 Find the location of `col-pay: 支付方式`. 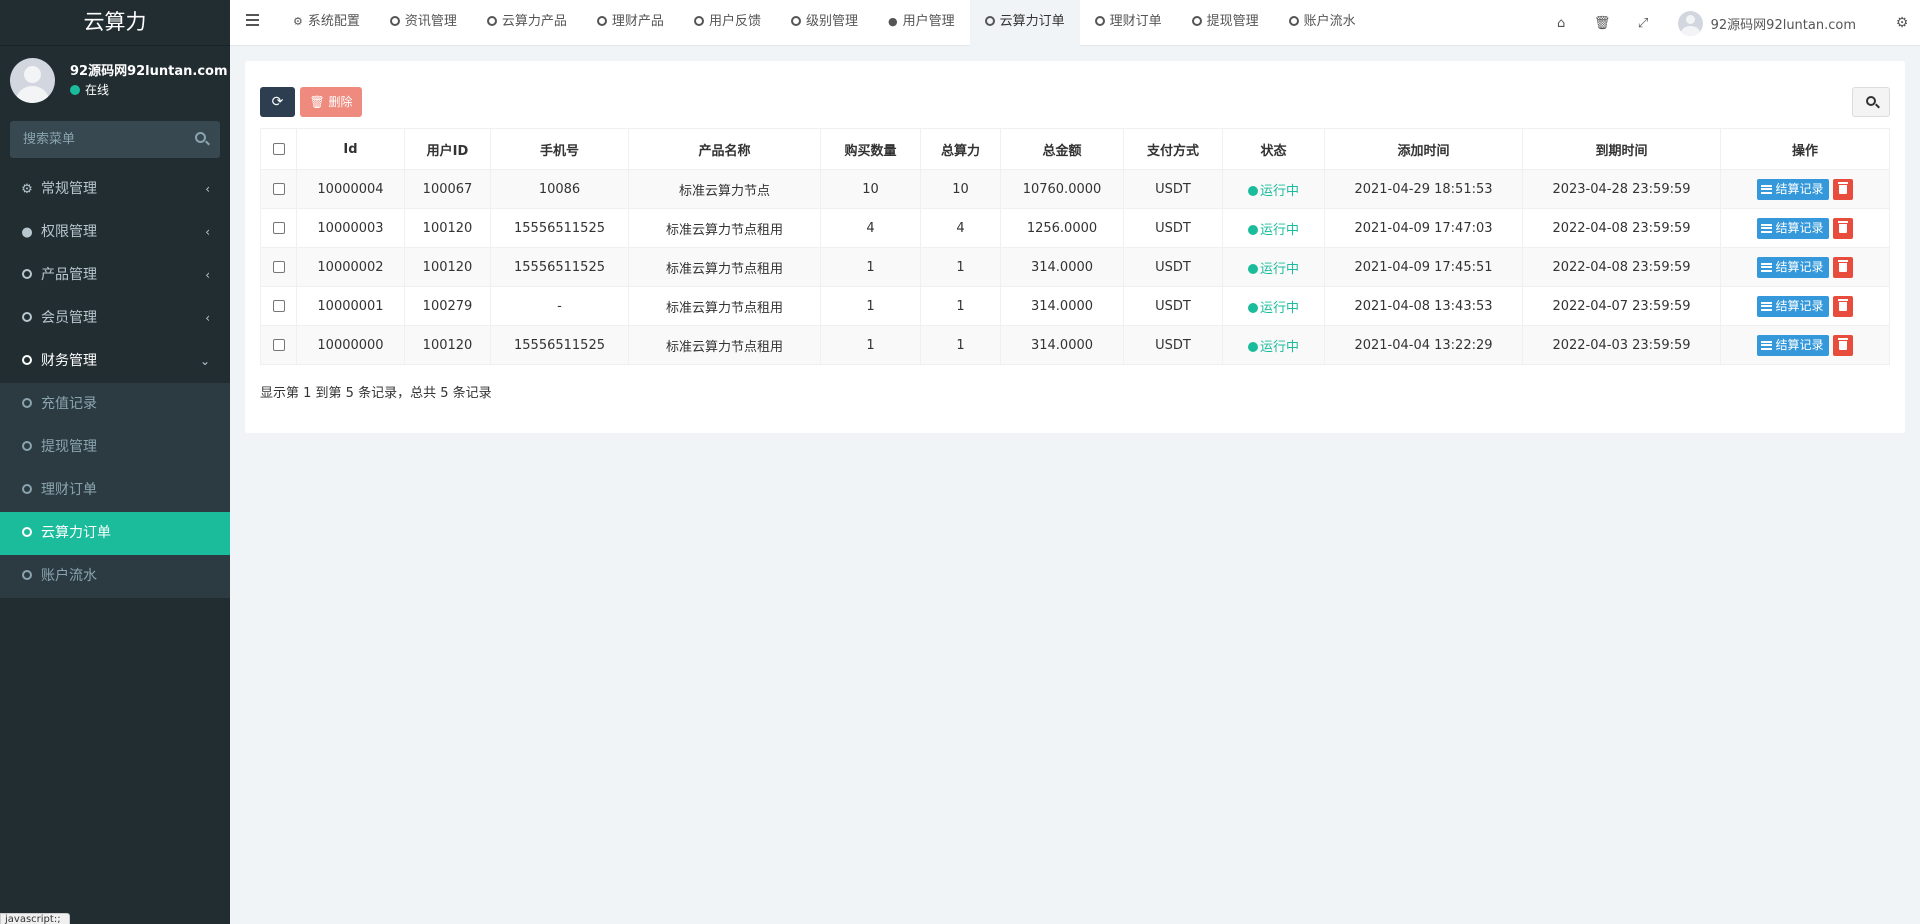

col-pay: 支付方式 is located at coordinates (1173, 149).